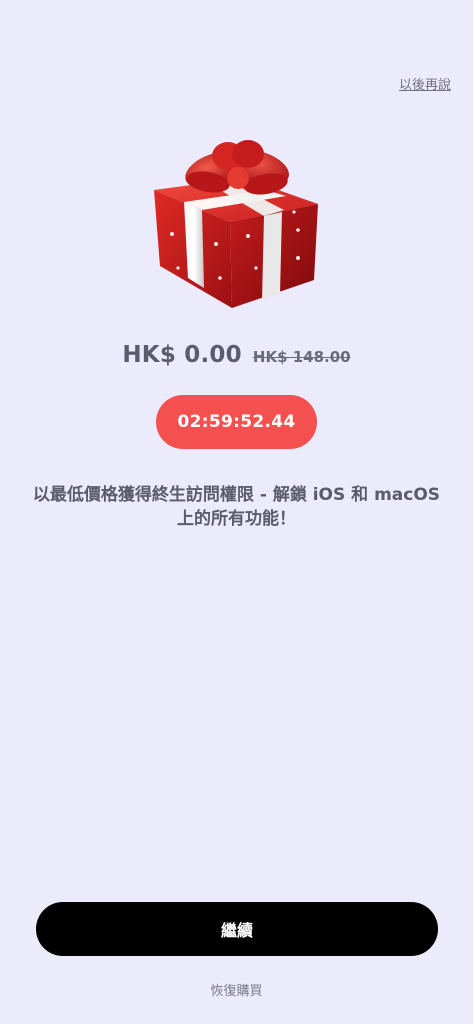 Image resolution: width=473 pixels, height=1024 pixels. I want to click on offer-description: 以最低價格獲得終生訪問權限 - 解鎖 iOS 和 macOS 上的所有功能！, so click(236, 507).